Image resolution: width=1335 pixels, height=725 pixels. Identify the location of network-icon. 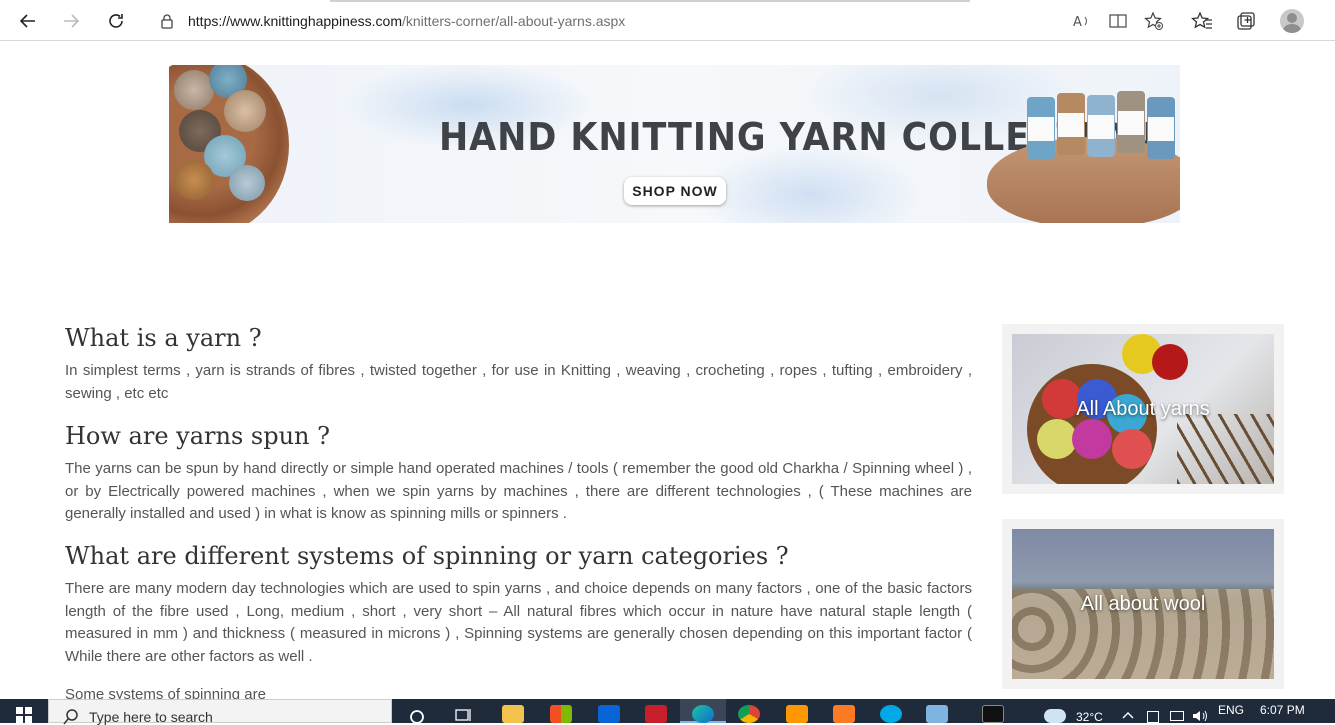
(1177, 716).